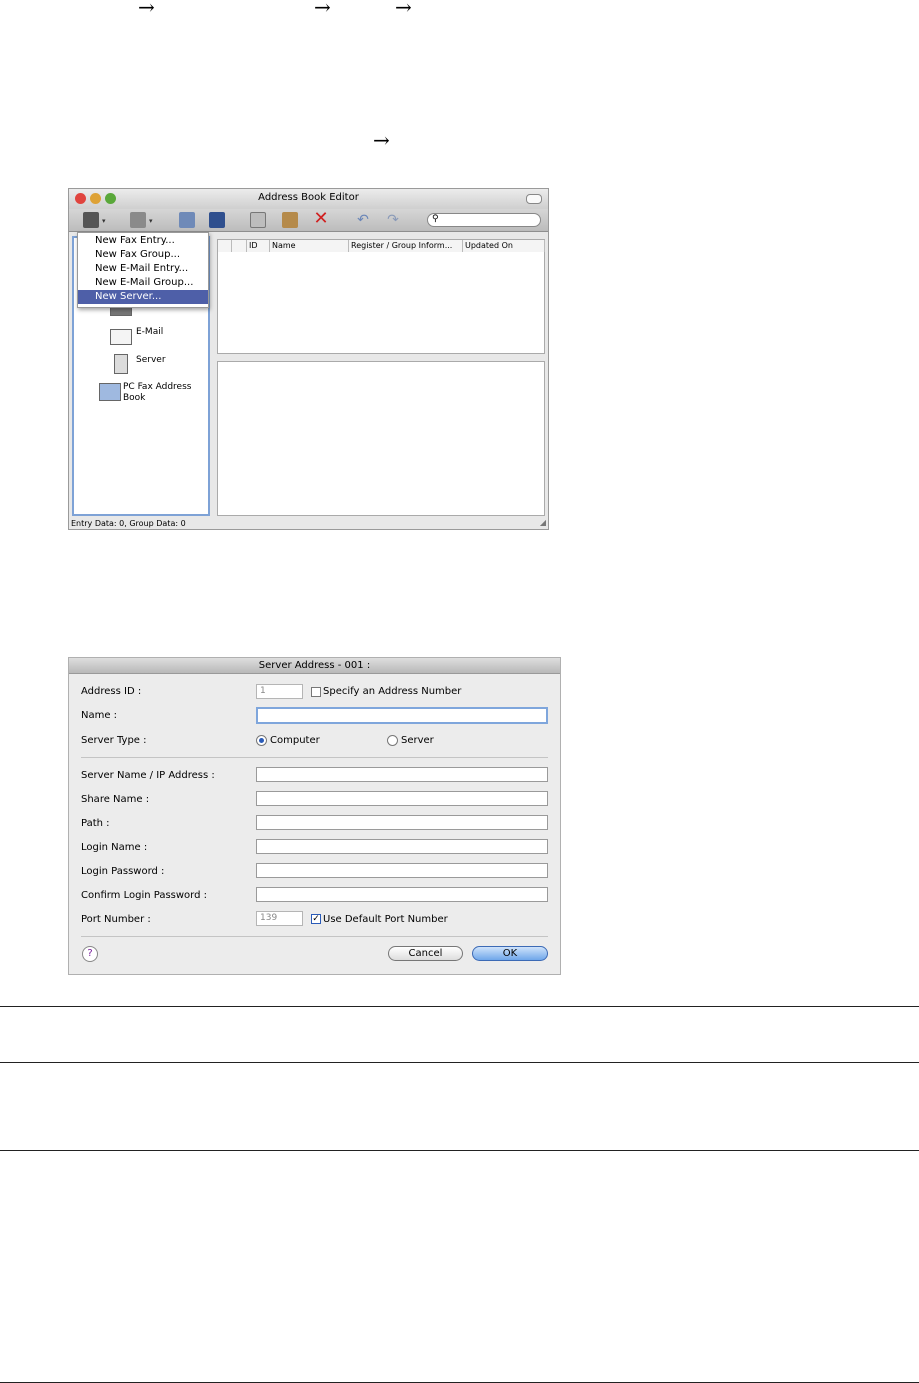 Image resolution: width=919 pixels, height=1383 pixels. I want to click on login-name-field, so click(402, 846).